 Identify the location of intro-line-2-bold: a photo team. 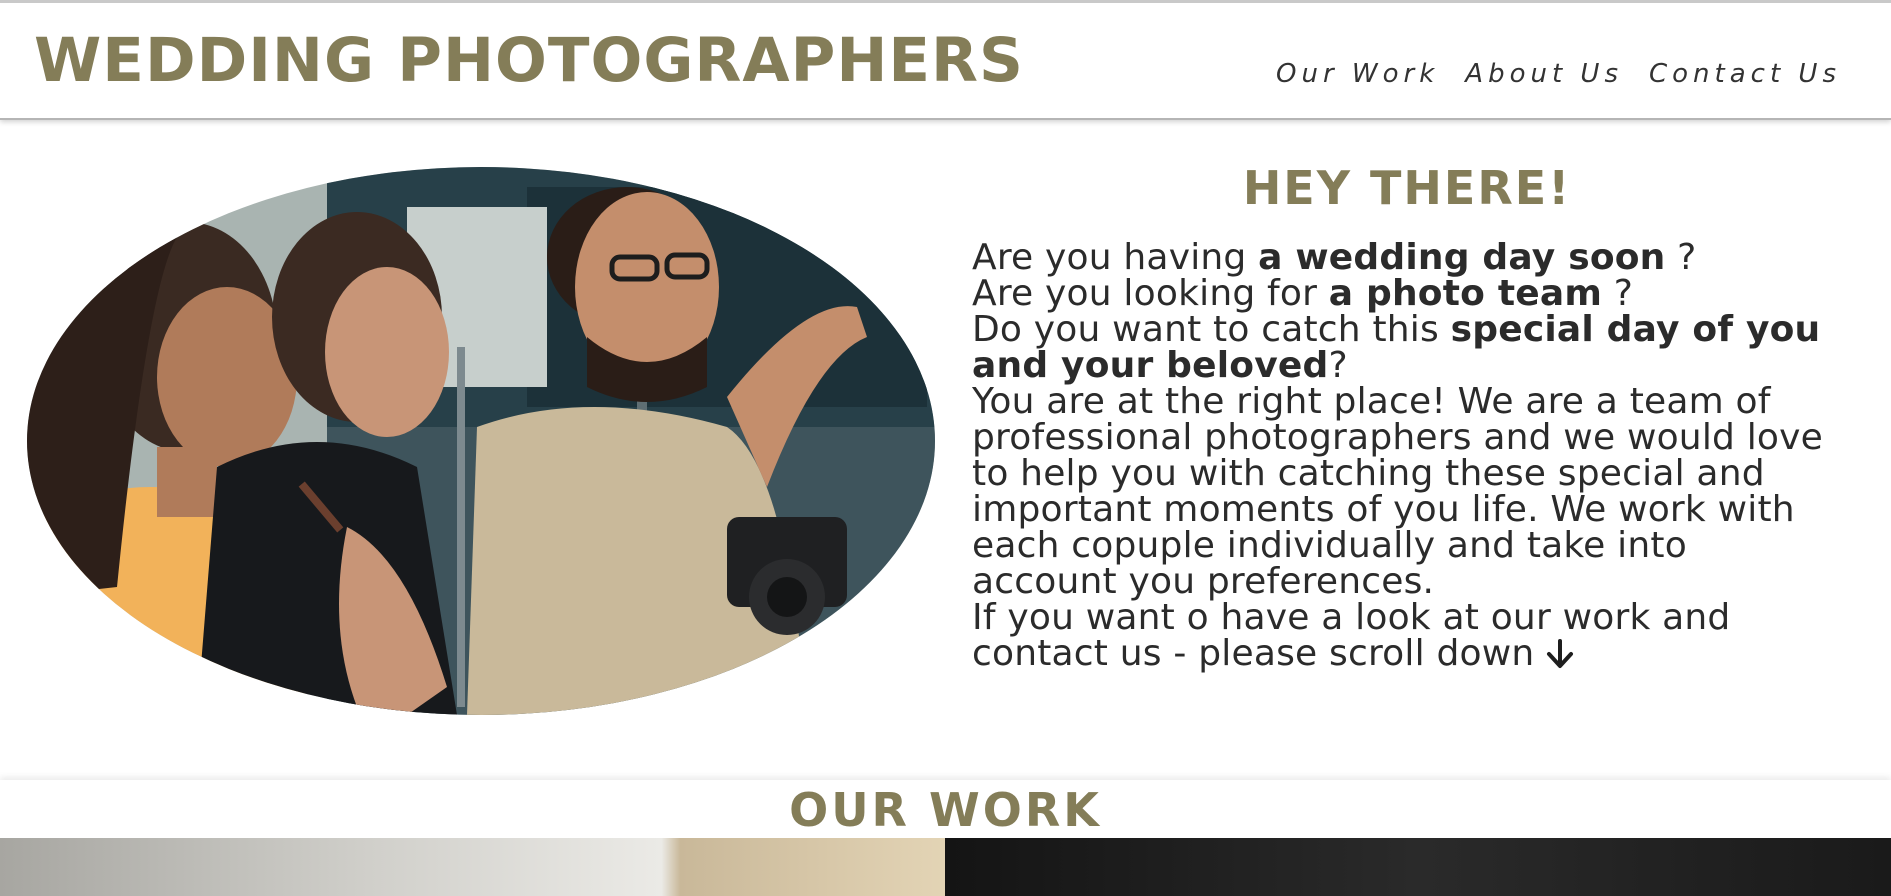
(1465, 293).